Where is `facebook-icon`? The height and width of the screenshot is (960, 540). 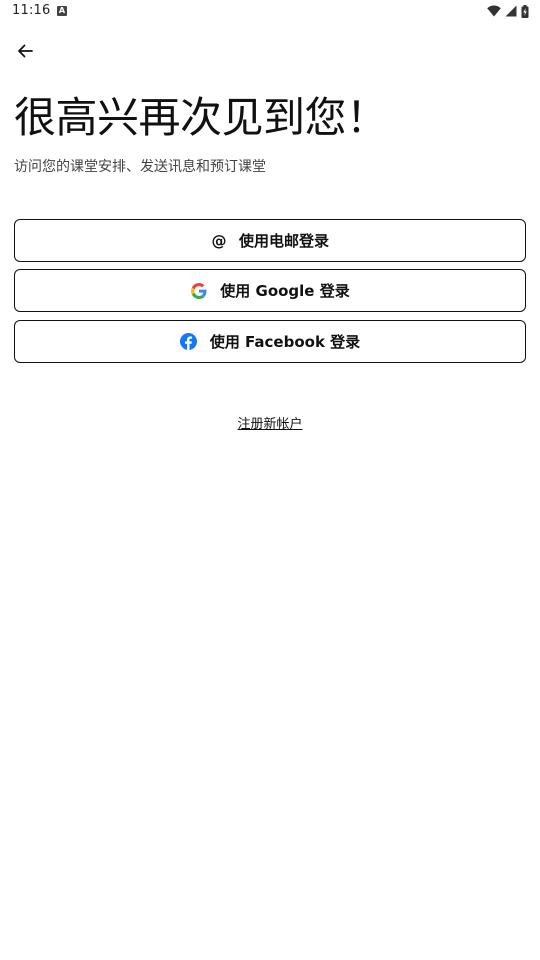
facebook-icon is located at coordinates (189, 342).